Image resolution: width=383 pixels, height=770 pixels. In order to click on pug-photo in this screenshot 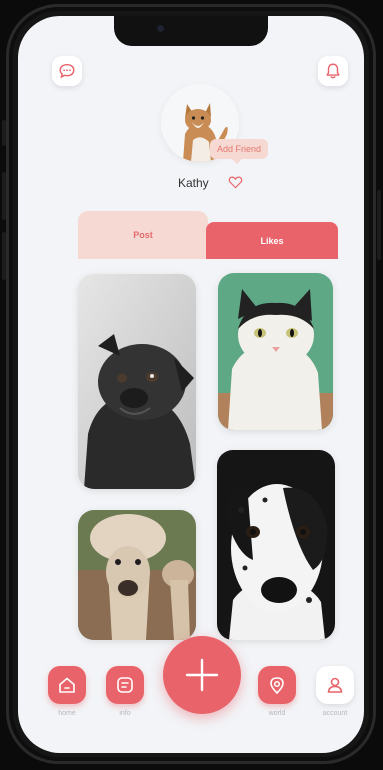, I will do `click(137, 381)`.